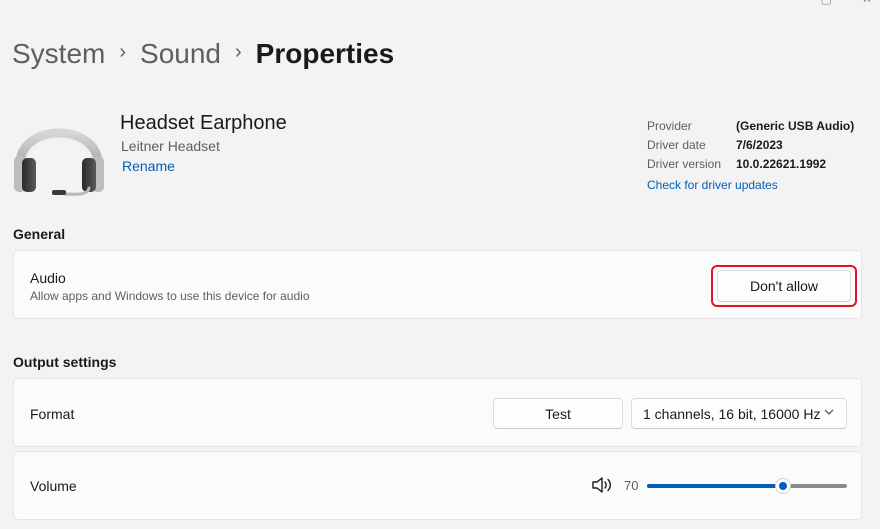 The width and height of the screenshot is (880, 529). I want to click on restore-icon: ▢, so click(826, 3).